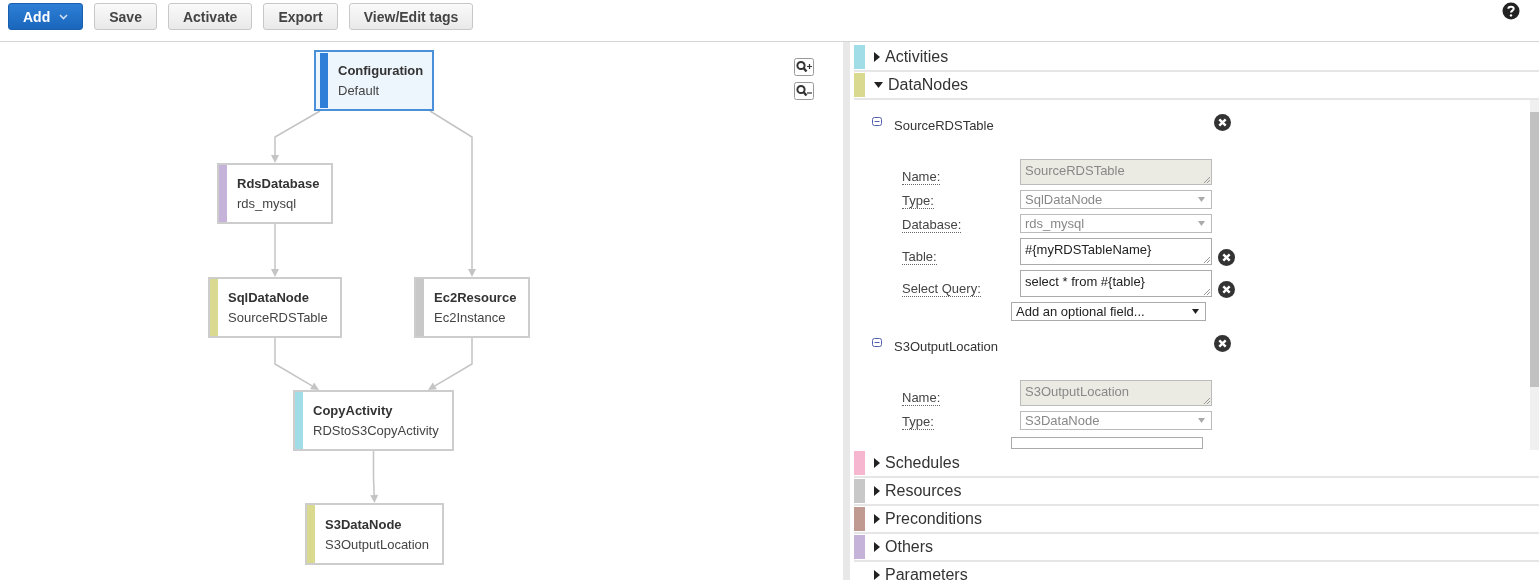 Image resolution: width=1539 pixels, height=580 pixels. I want to click on section-header: Schedules, so click(1196, 464).